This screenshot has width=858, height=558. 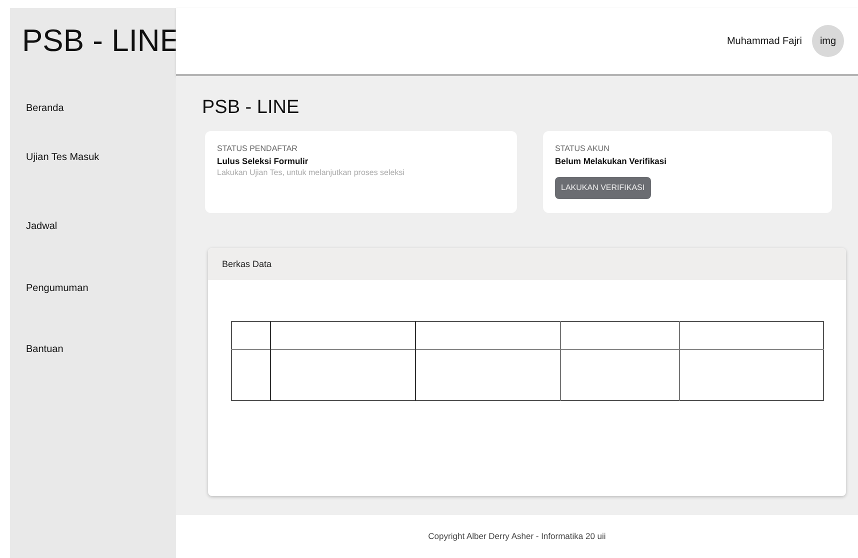 What do you see at coordinates (517, 536) in the screenshot?
I see `footer-text: Copyright Alber Derry Asher - Informatika 20 uii` at bounding box center [517, 536].